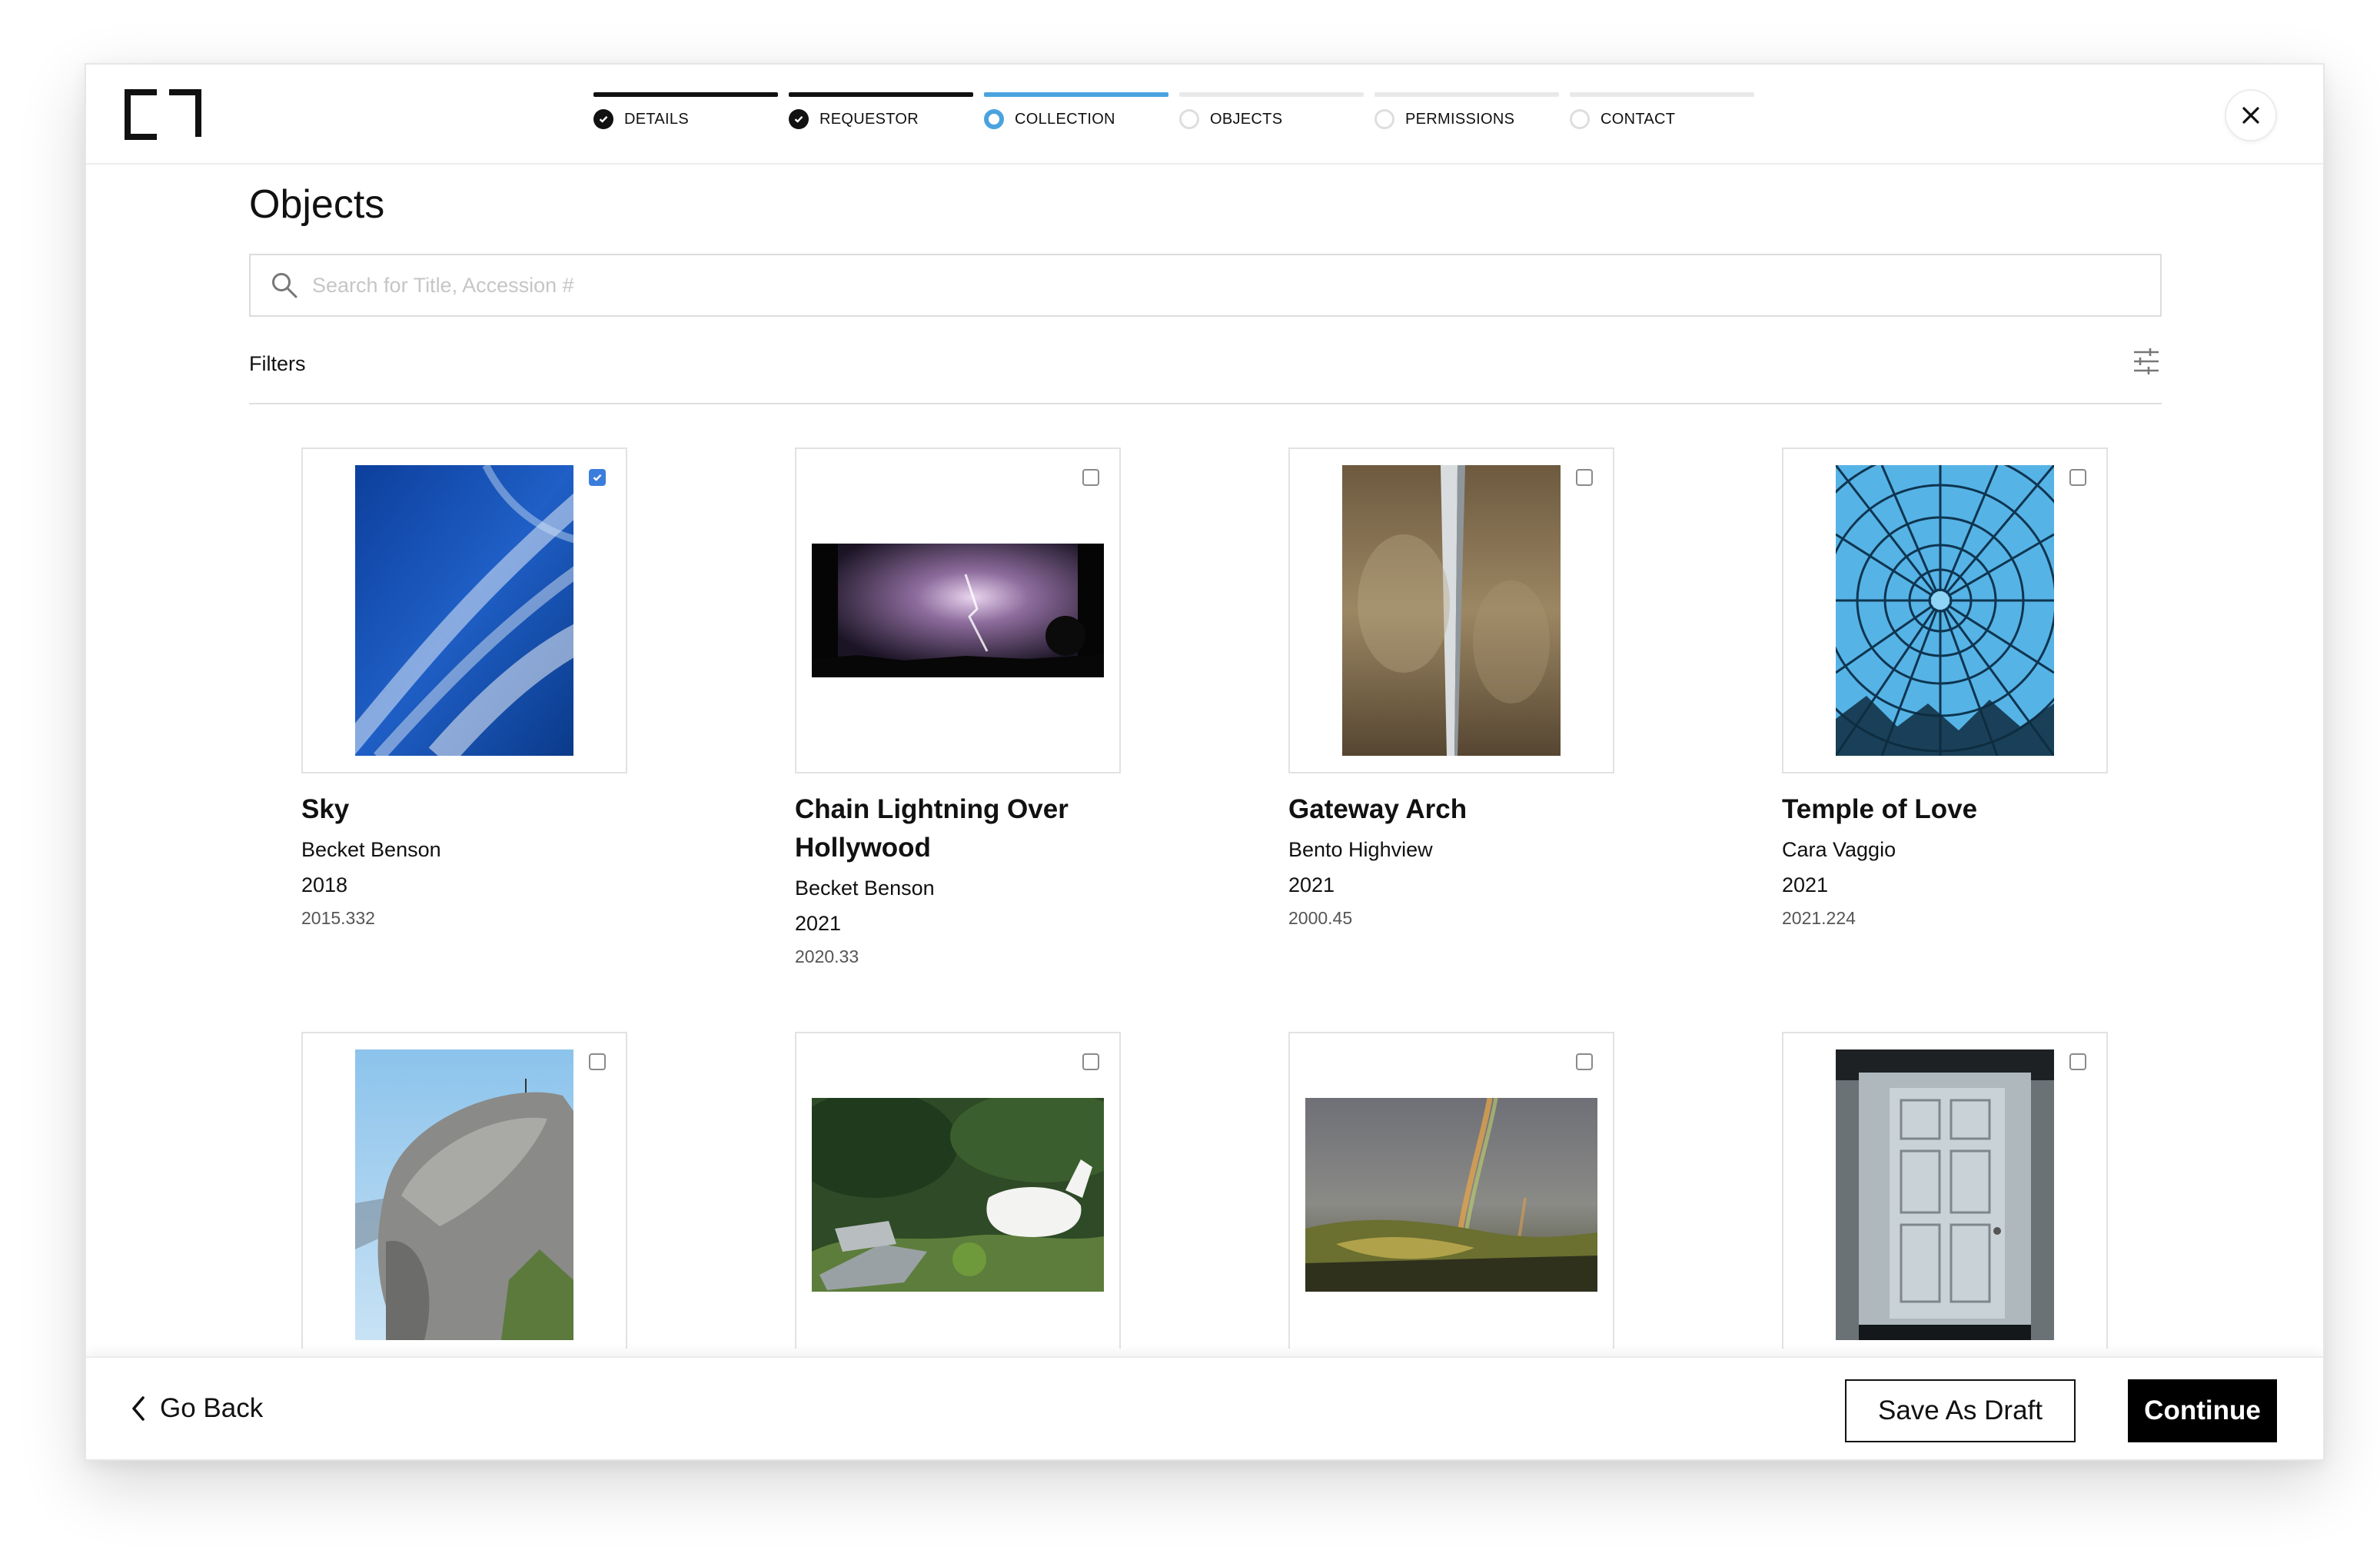 The width and height of the screenshot is (2380, 1550). I want to click on object-year: 2018, so click(324, 884).